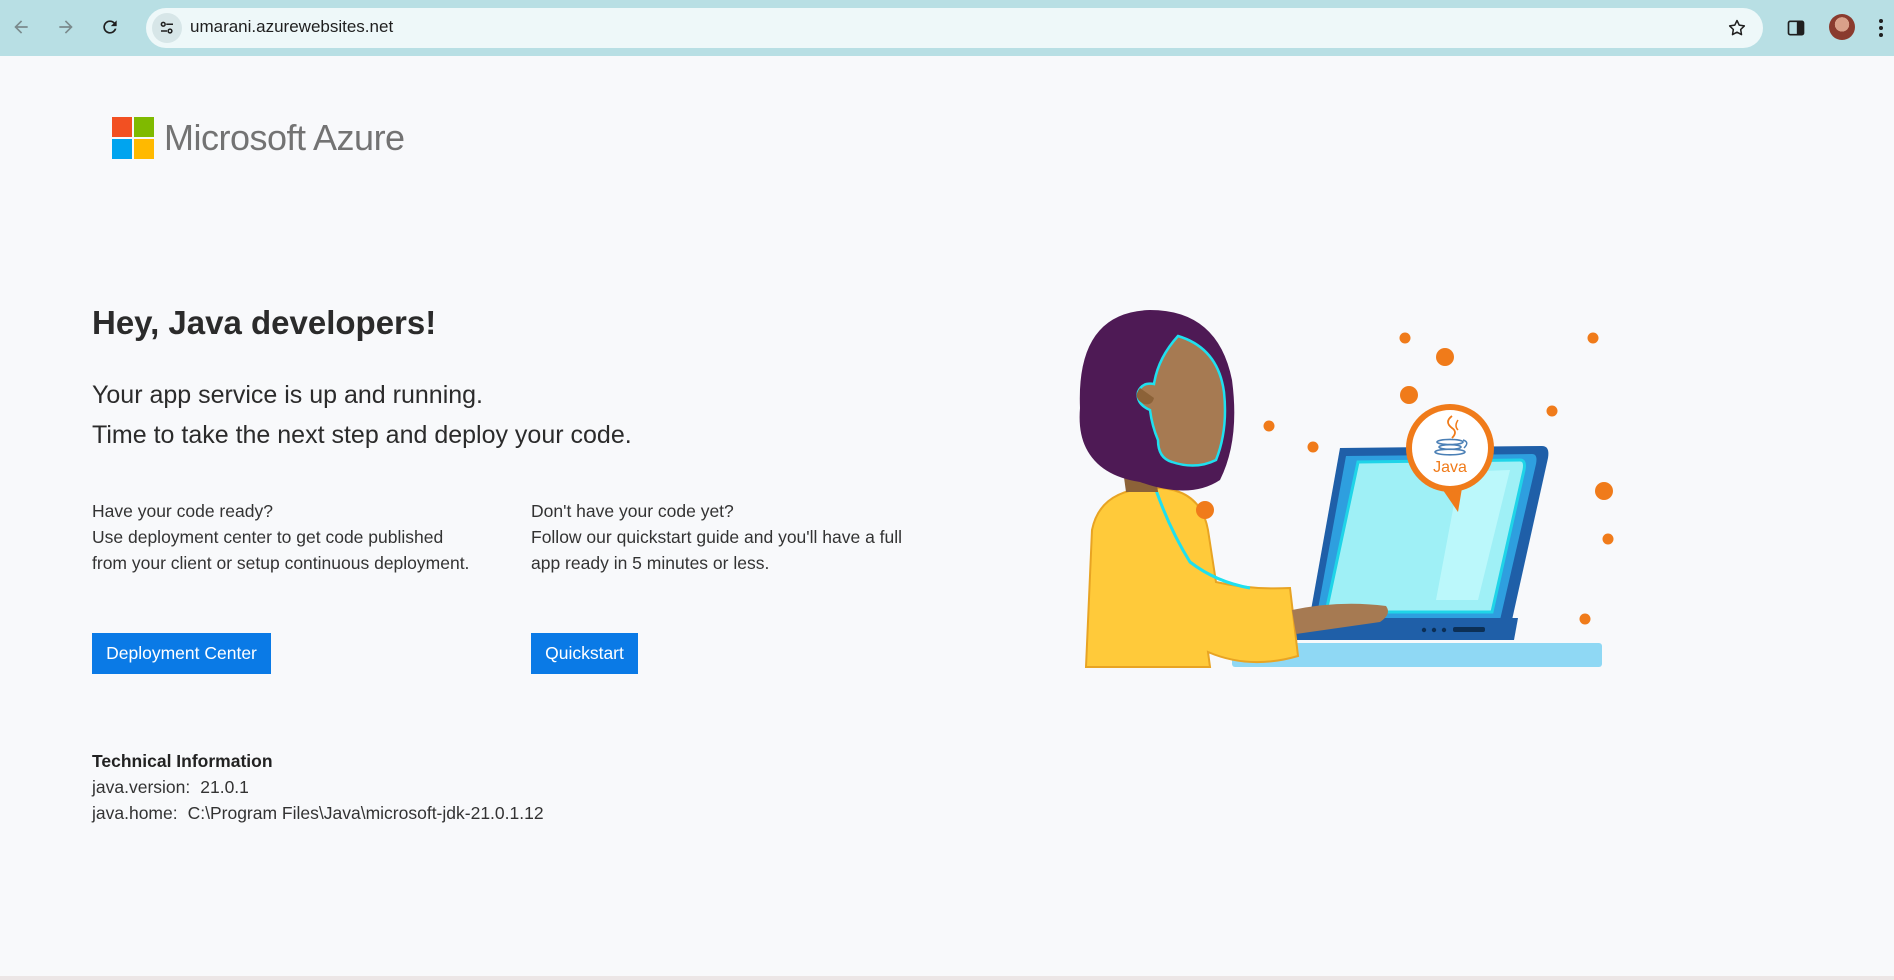 This screenshot has height=980, width=1894. Describe the element at coordinates (122, 127) in the screenshot. I see `logo-square-red` at that location.